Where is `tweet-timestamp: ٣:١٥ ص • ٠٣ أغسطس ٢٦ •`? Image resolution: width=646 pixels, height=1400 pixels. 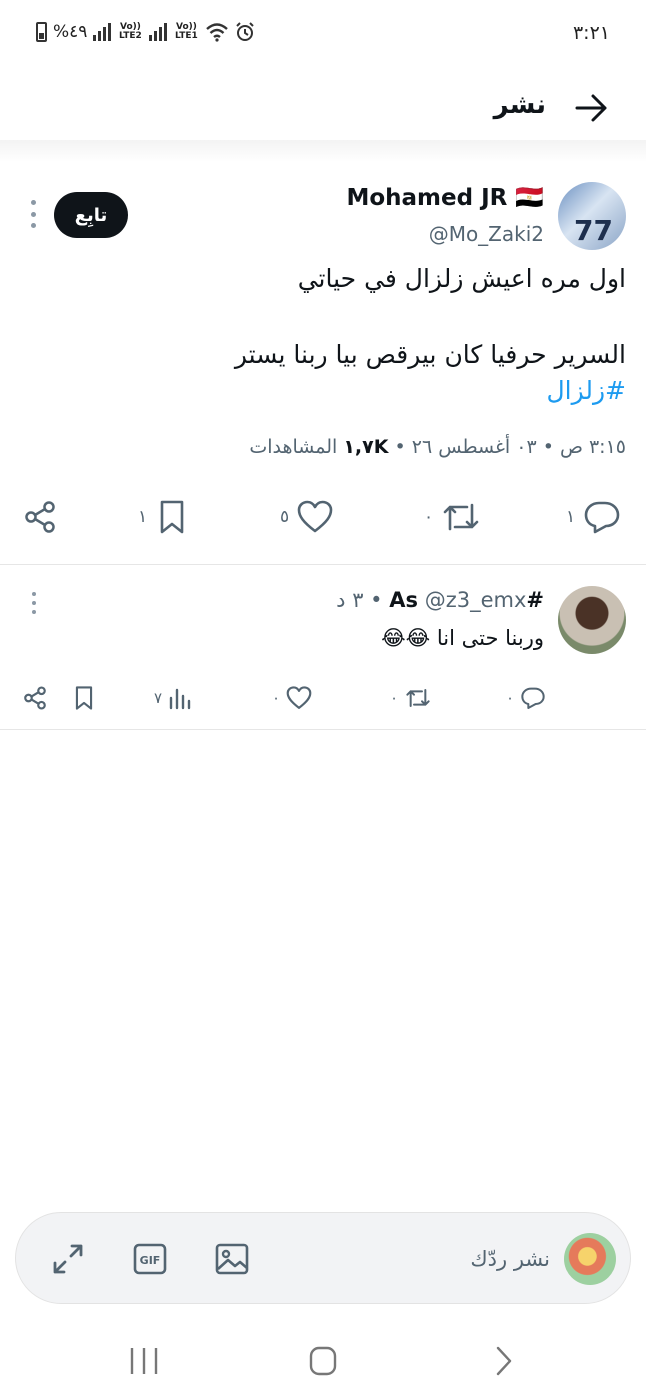 tweet-timestamp: ٣:١٥ ص • ٠٣ أغسطس ٢٦ • is located at coordinates (510, 447).